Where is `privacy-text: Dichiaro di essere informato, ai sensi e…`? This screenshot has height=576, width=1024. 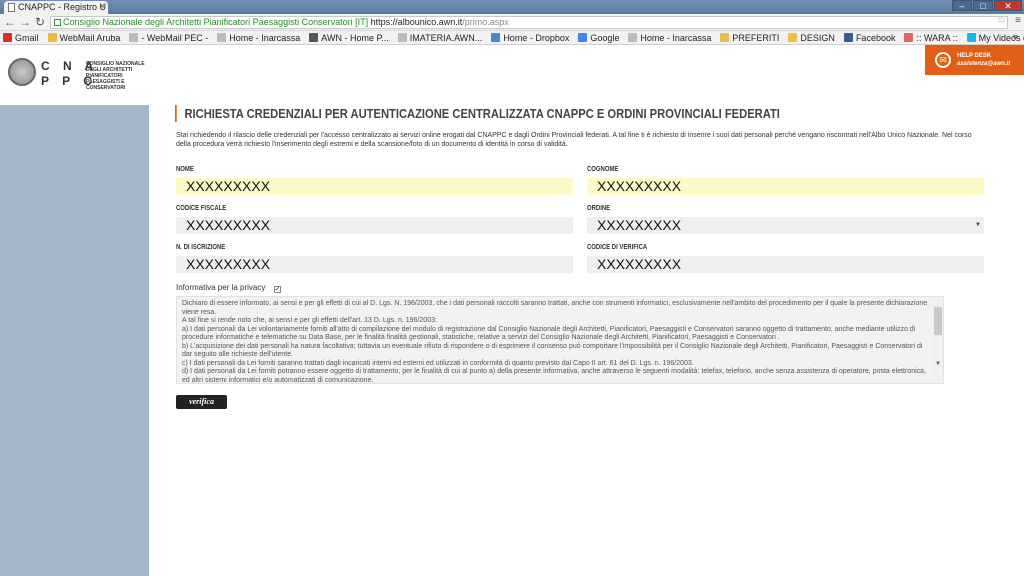 privacy-text: Dichiaro di essere informato, ai sensi e… is located at coordinates (556, 342).